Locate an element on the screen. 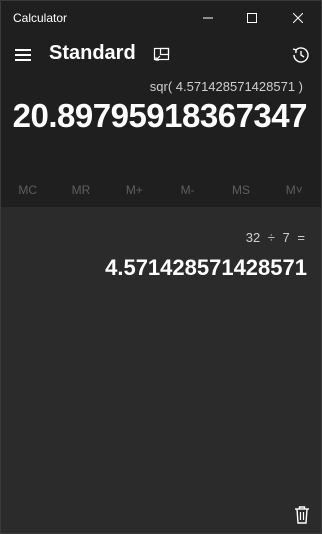  history-icon is located at coordinates (300, 55).